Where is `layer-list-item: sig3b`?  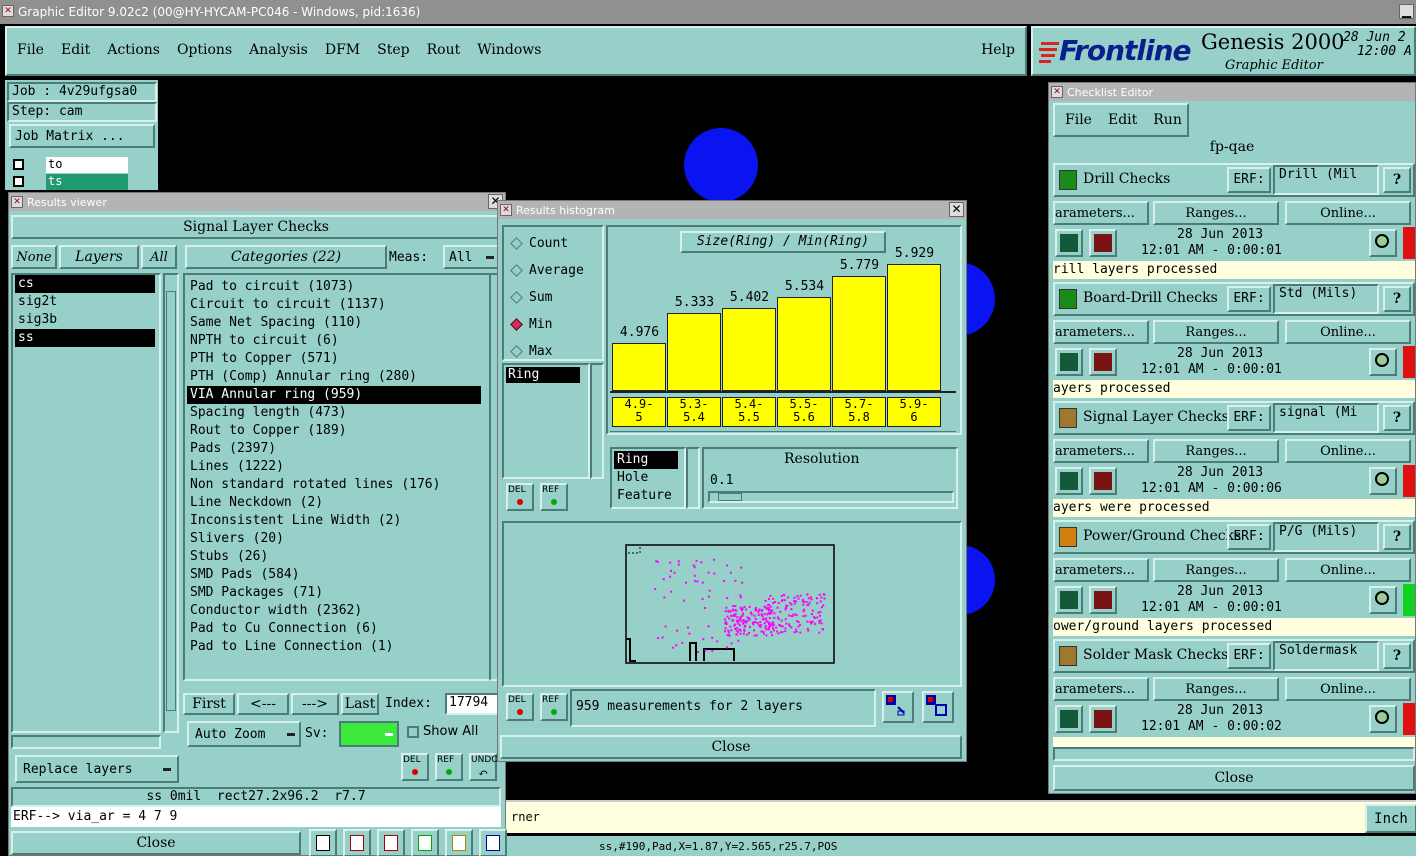
layer-list-item: sig3b is located at coordinates (85, 320).